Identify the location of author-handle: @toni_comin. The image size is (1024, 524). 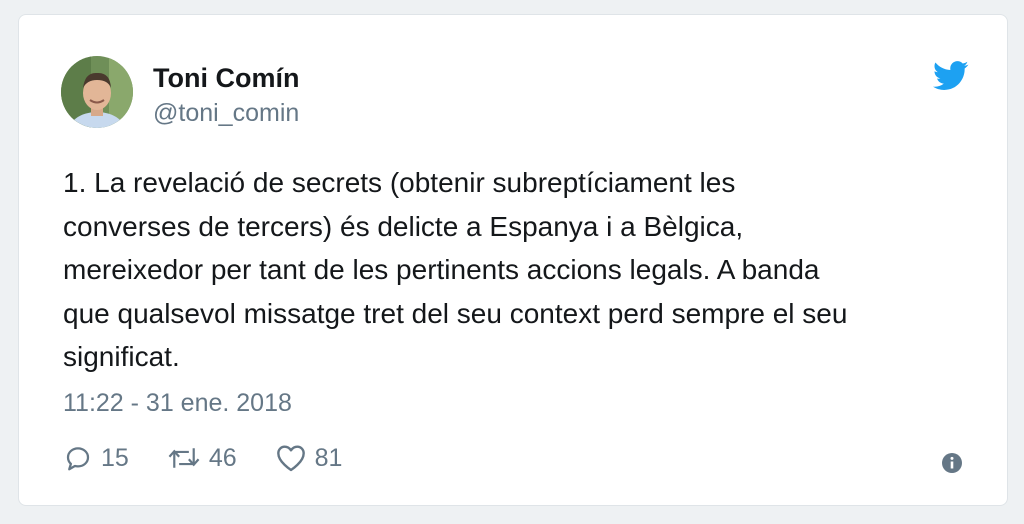
(226, 113).